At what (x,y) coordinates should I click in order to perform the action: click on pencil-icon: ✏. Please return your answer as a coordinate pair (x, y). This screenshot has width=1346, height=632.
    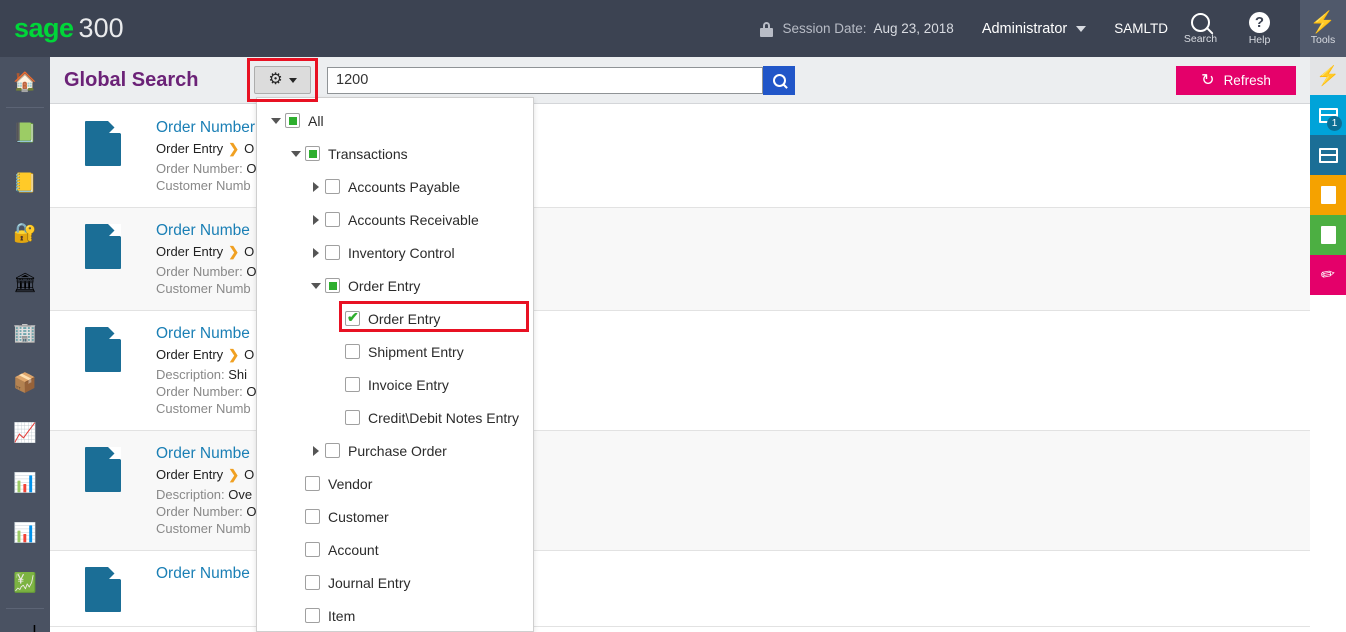
    Looking at the image, I should click on (1328, 274).